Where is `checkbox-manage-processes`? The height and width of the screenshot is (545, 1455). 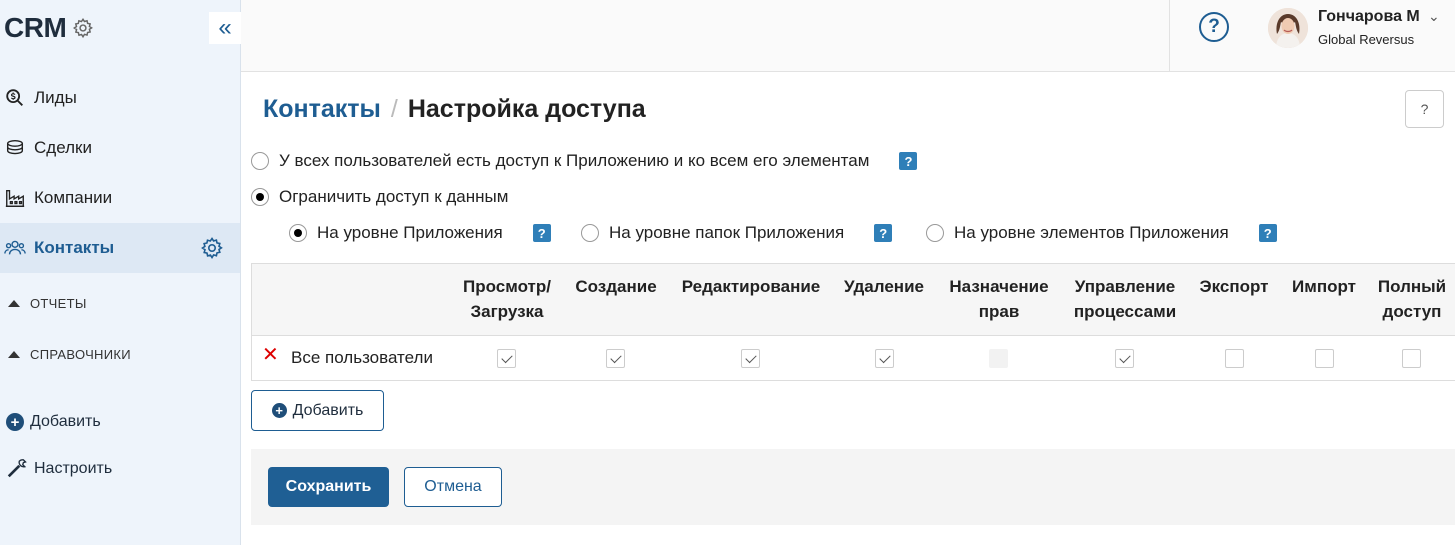 checkbox-manage-processes is located at coordinates (1124, 358).